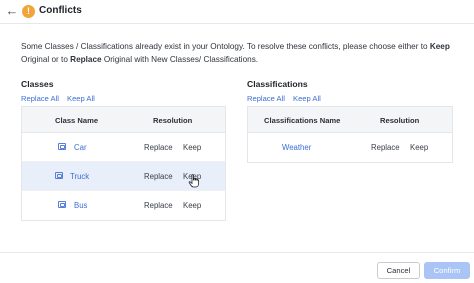  Describe the element at coordinates (123, 205) in the screenshot. I see `table-row: Bus Replace Keep` at that location.